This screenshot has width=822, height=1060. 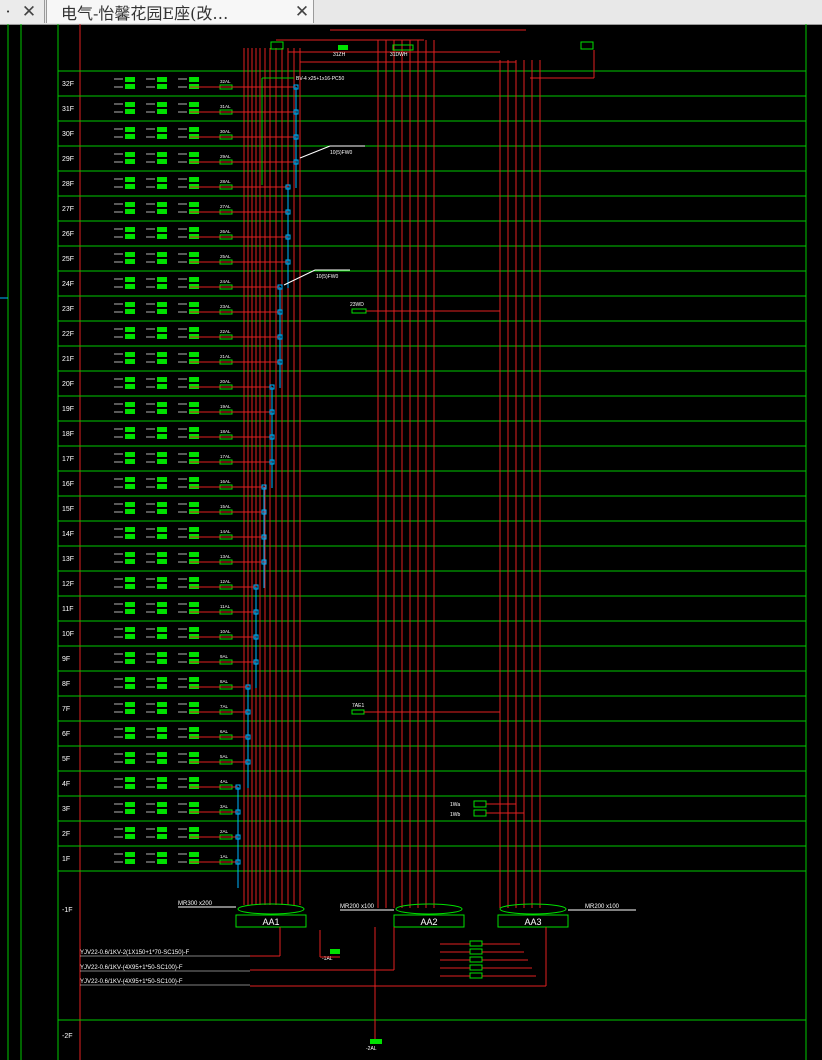 I want to click on panel-label: 7AE1, so click(x=358, y=706).